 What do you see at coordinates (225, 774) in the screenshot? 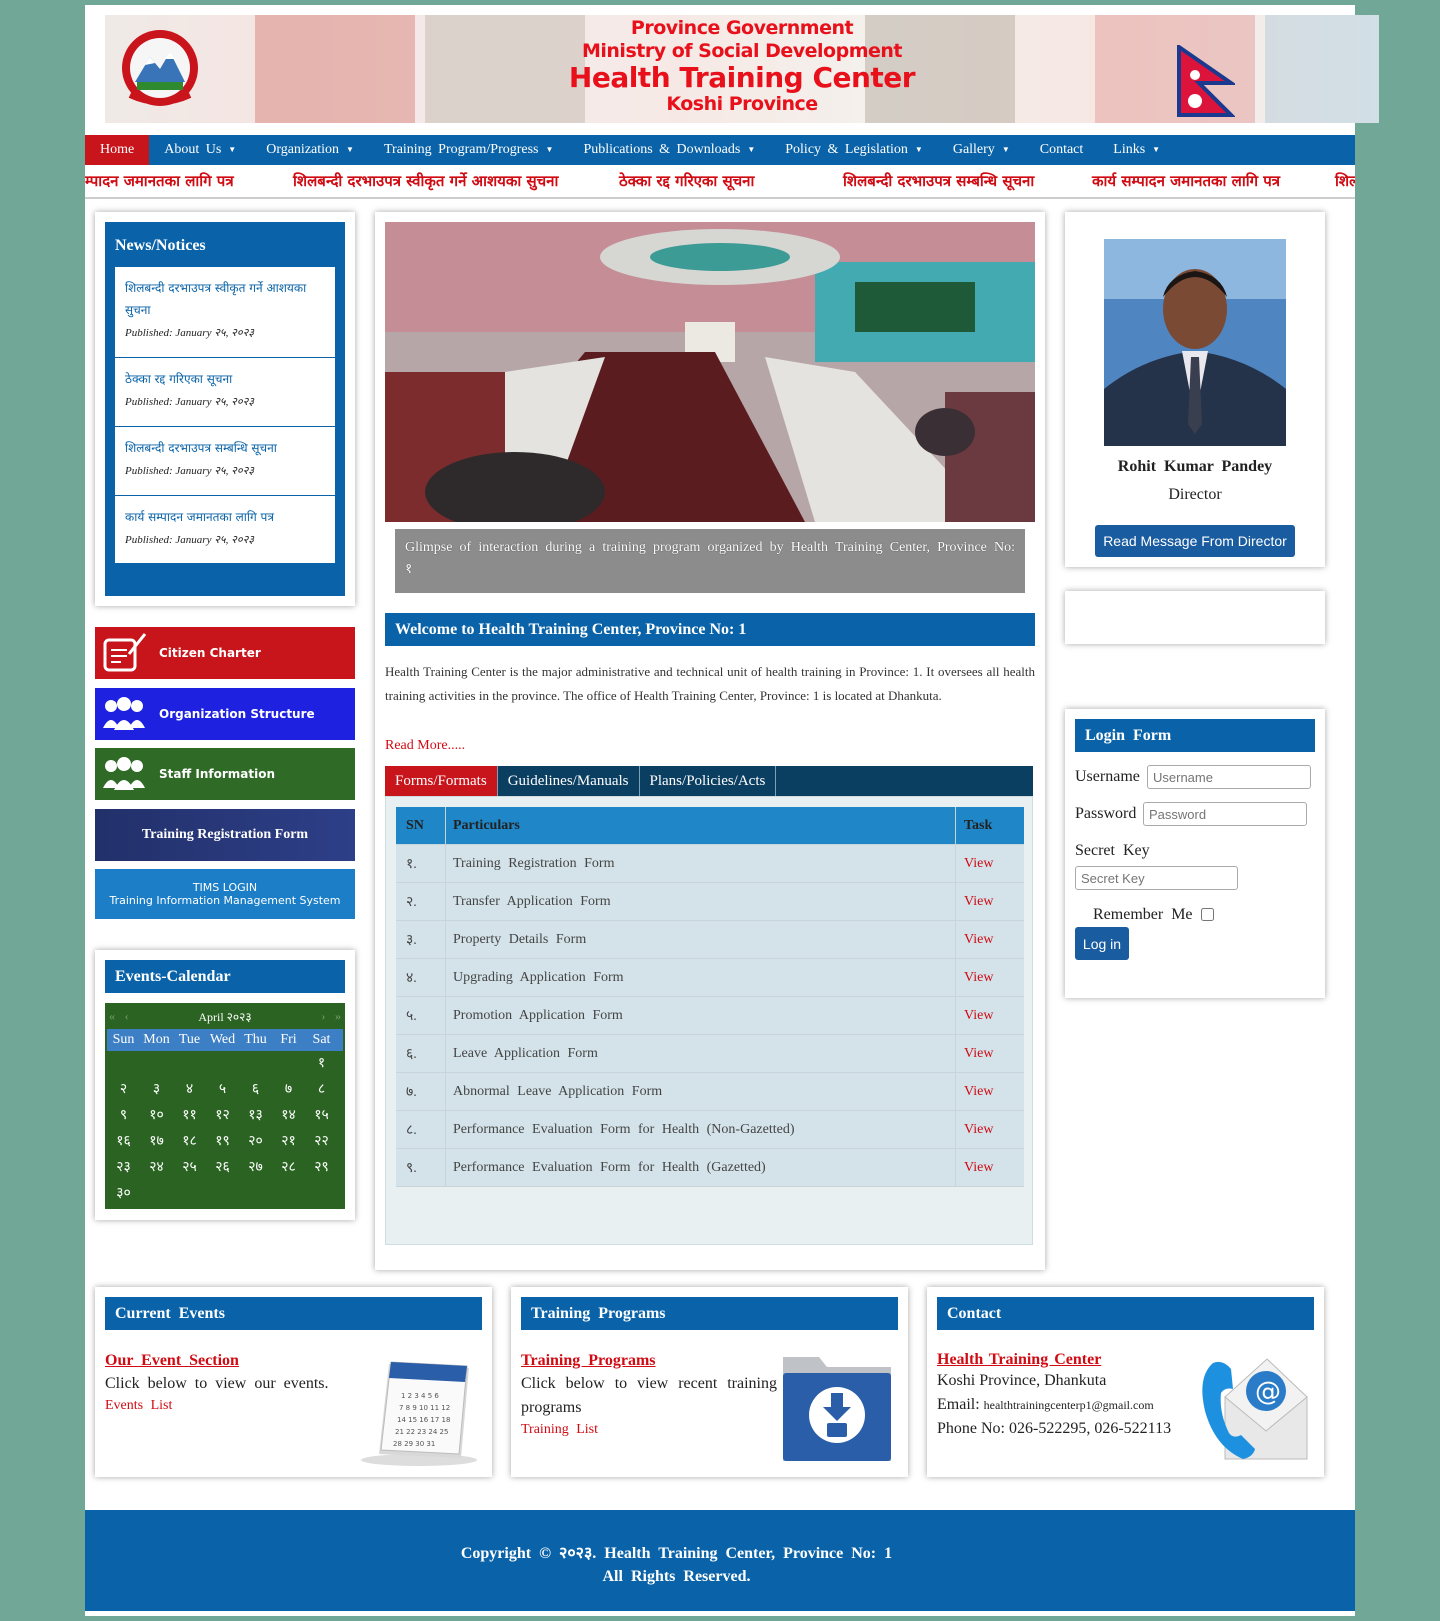
I see `staff-information-button: Staff Information` at bounding box center [225, 774].